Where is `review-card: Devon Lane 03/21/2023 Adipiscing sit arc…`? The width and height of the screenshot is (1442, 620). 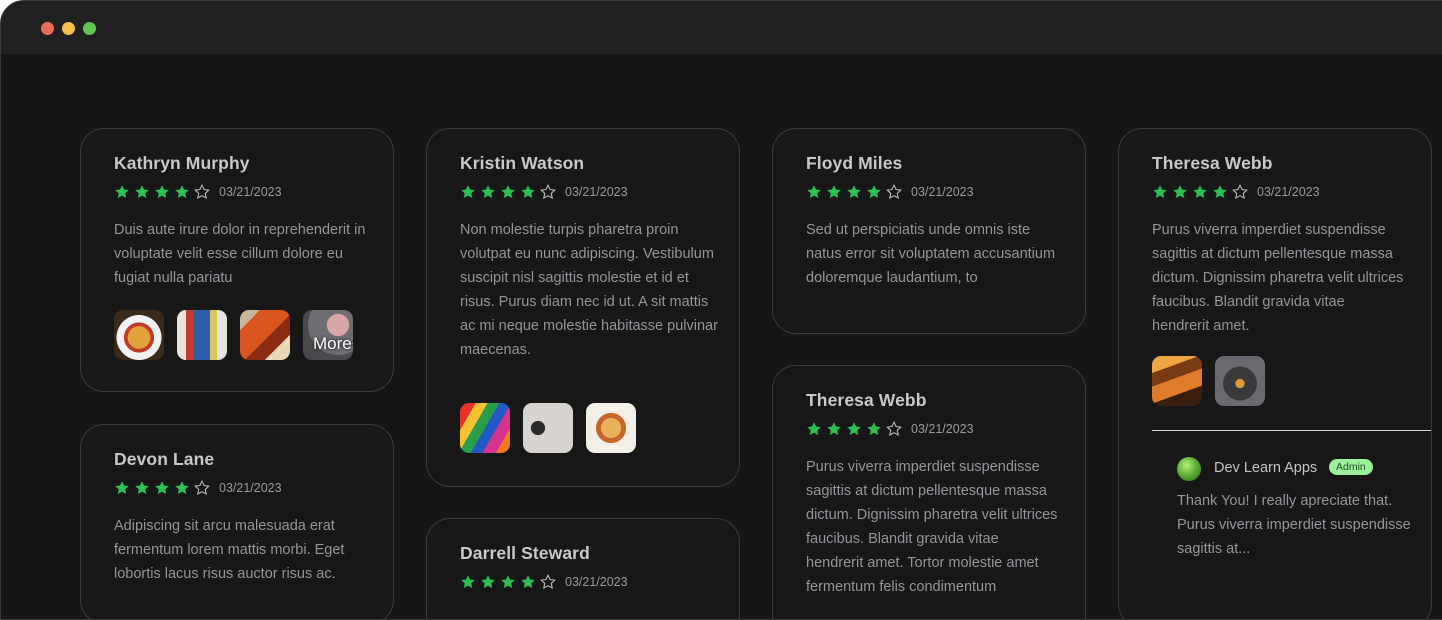 review-card: Devon Lane 03/21/2023 Adipiscing sit arc… is located at coordinates (237, 521).